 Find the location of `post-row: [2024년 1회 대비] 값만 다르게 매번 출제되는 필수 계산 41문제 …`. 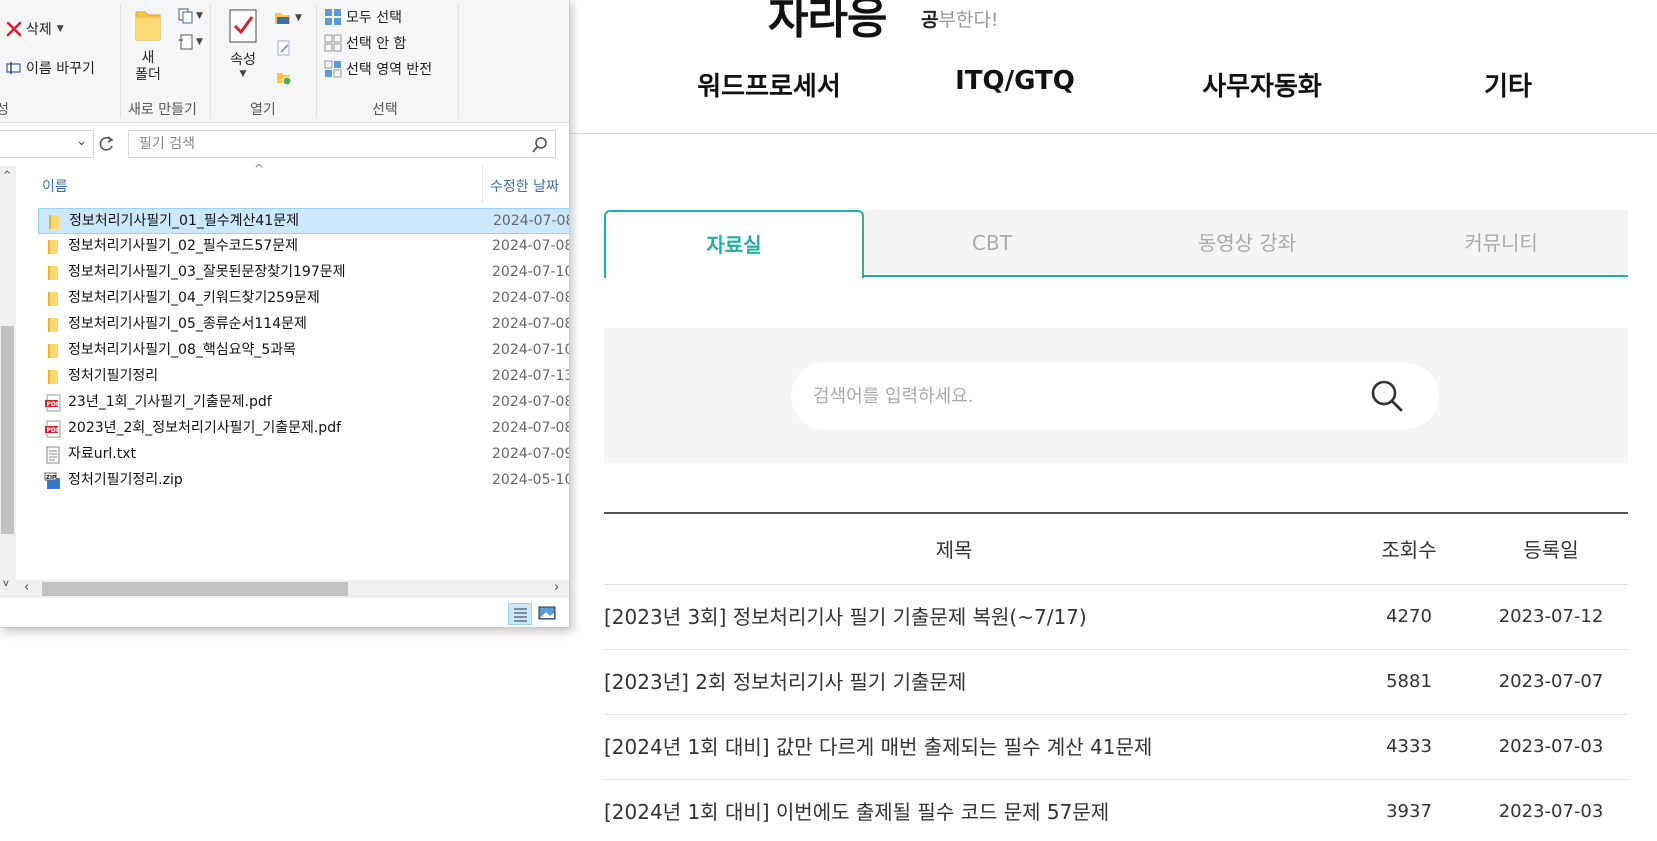

post-row: [2024년 1회 대비] 값만 다르게 매번 출제되는 필수 계산 41문제 … is located at coordinates (1116, 747).